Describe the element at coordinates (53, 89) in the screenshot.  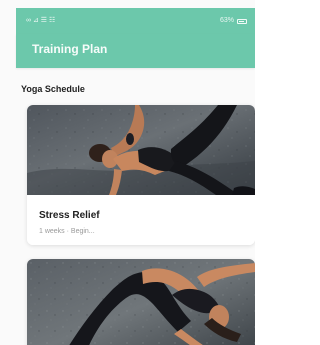
I see `section-title: Yoga Schedule` at that location.